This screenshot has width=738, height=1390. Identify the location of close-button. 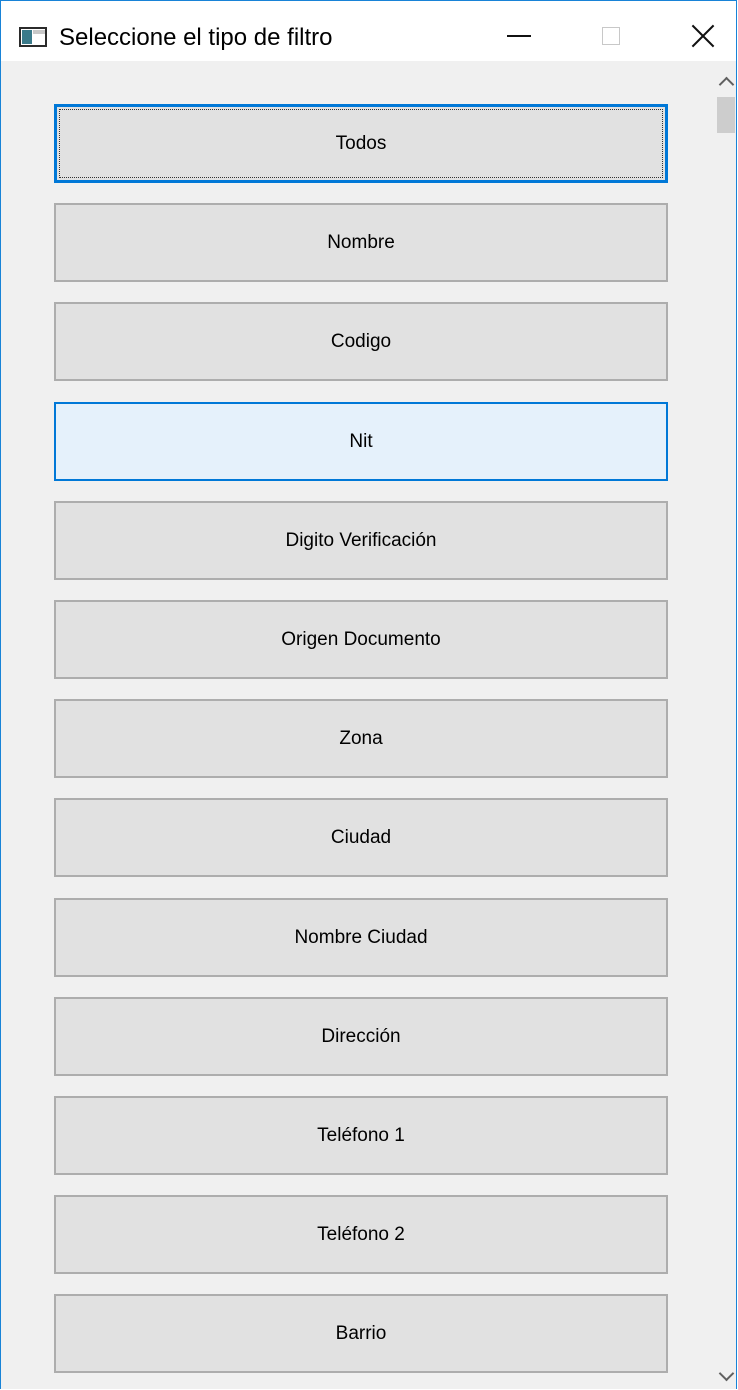
(703, 36).